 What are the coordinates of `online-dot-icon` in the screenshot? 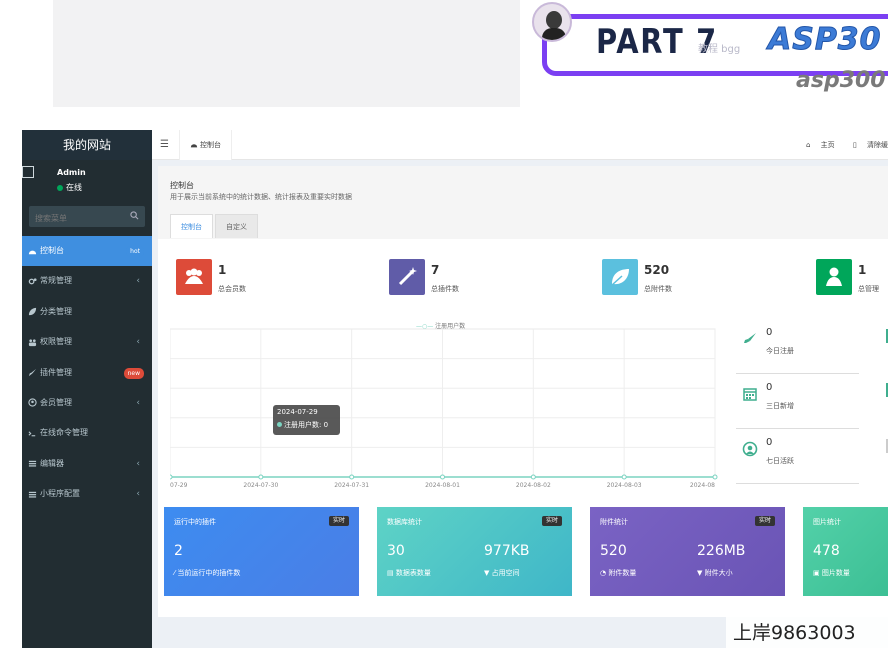 It's located at (60, 187).